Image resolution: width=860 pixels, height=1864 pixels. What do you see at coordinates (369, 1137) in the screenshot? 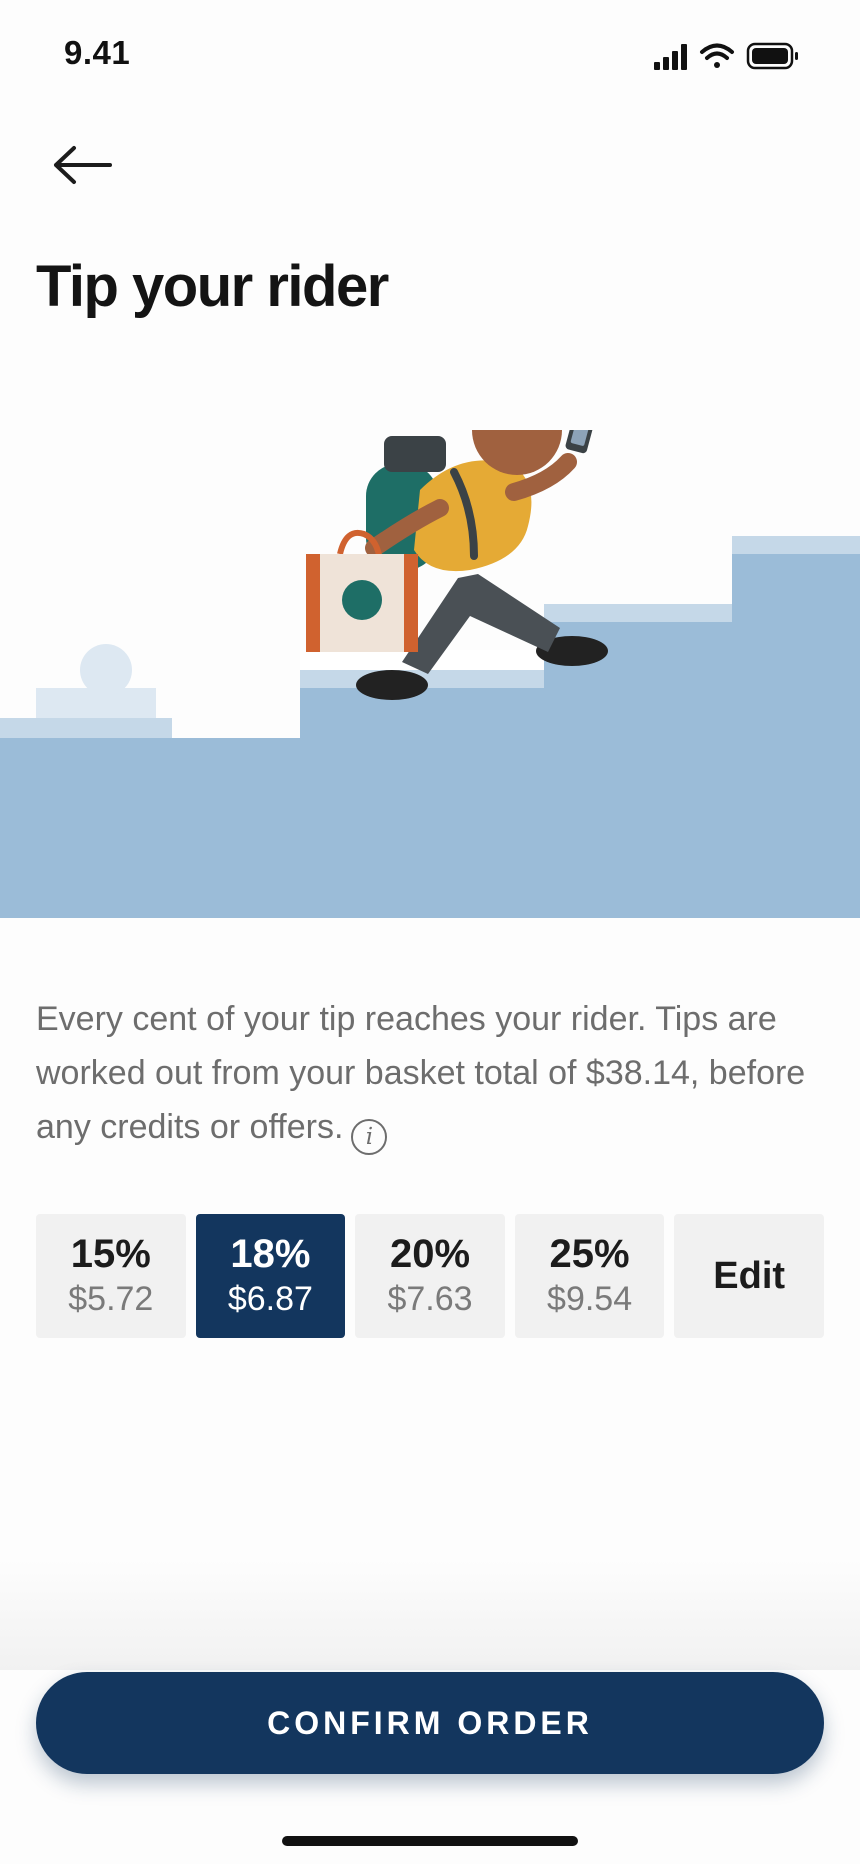
I see `info-icon: i` at bounding box center [369, 1137].